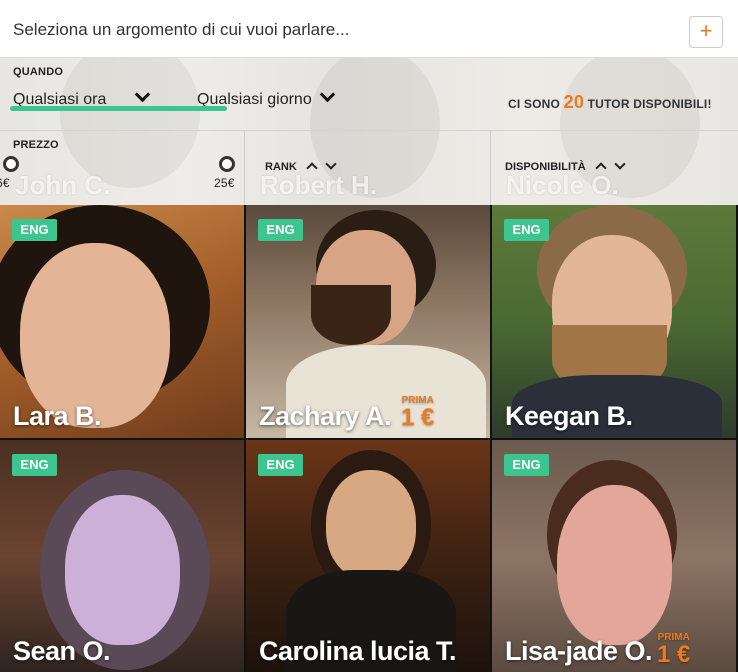 The width and height of the screenshot is (738, 672). Describe the element at coordinates (122, 321) in the screenshot. I see `tutor-card: ENG Lara B.` at that location.